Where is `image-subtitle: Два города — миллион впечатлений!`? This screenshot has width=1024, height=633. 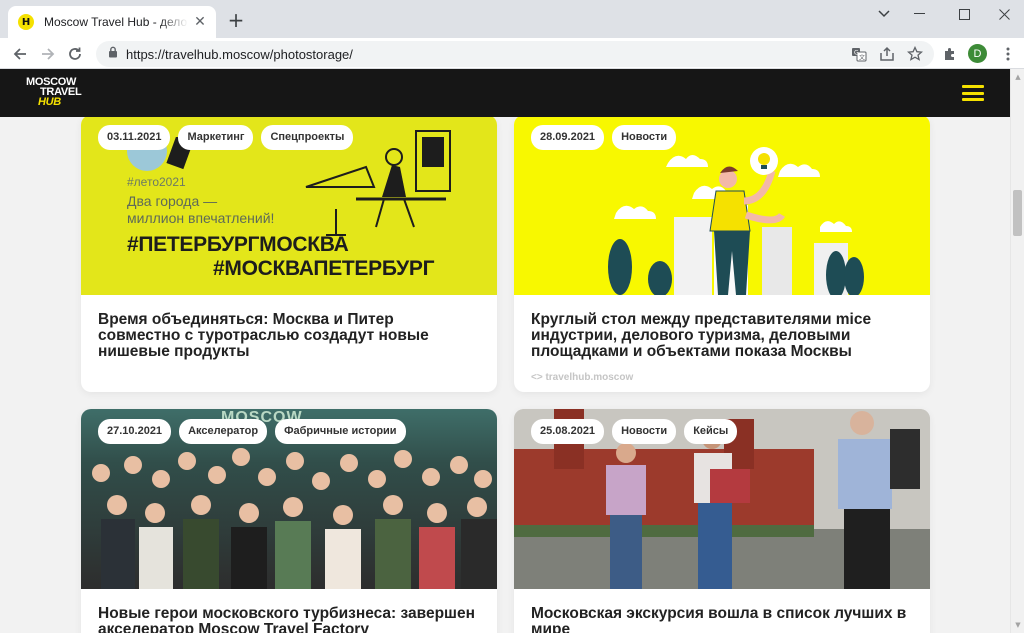
image-subtitle: Два города — миллион впечатлений! is located at coordinates (201, 209).